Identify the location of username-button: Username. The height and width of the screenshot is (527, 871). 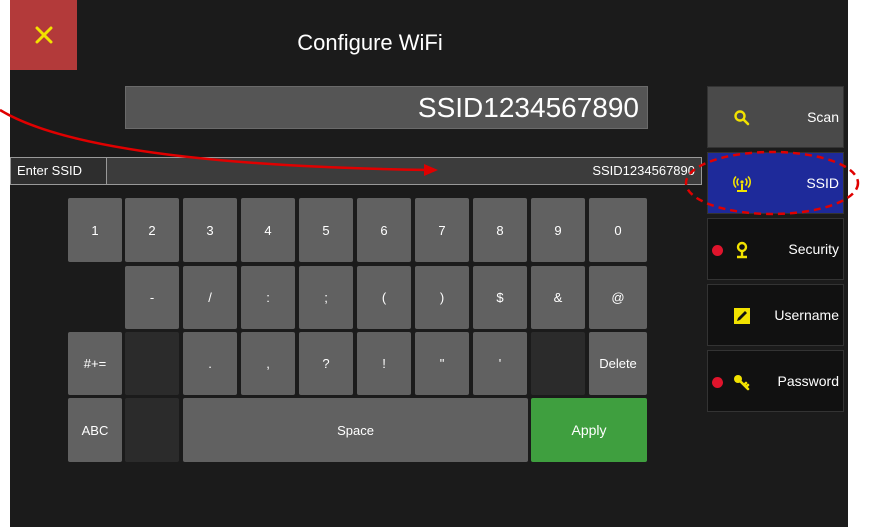
(775, 315).